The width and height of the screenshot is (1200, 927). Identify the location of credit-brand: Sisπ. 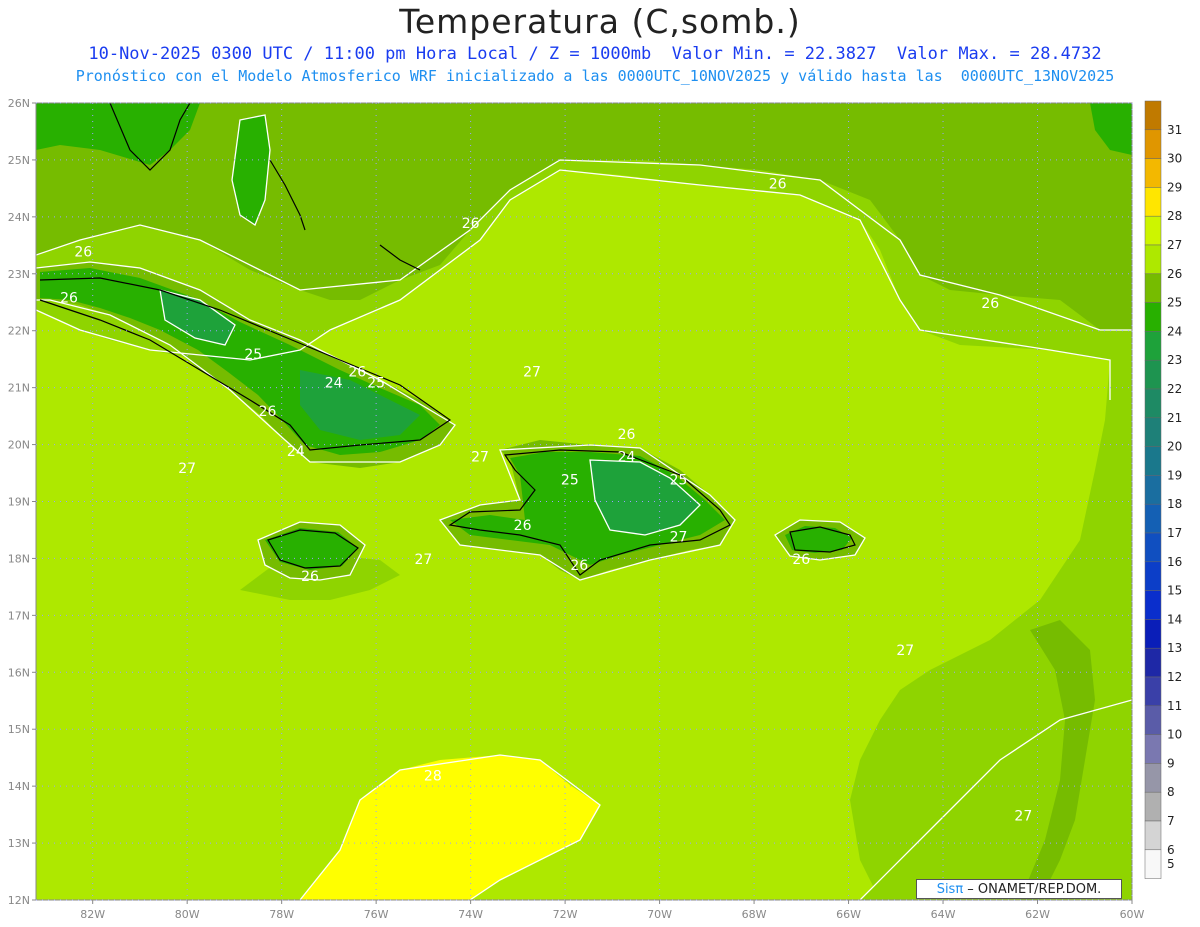
(950, 889).